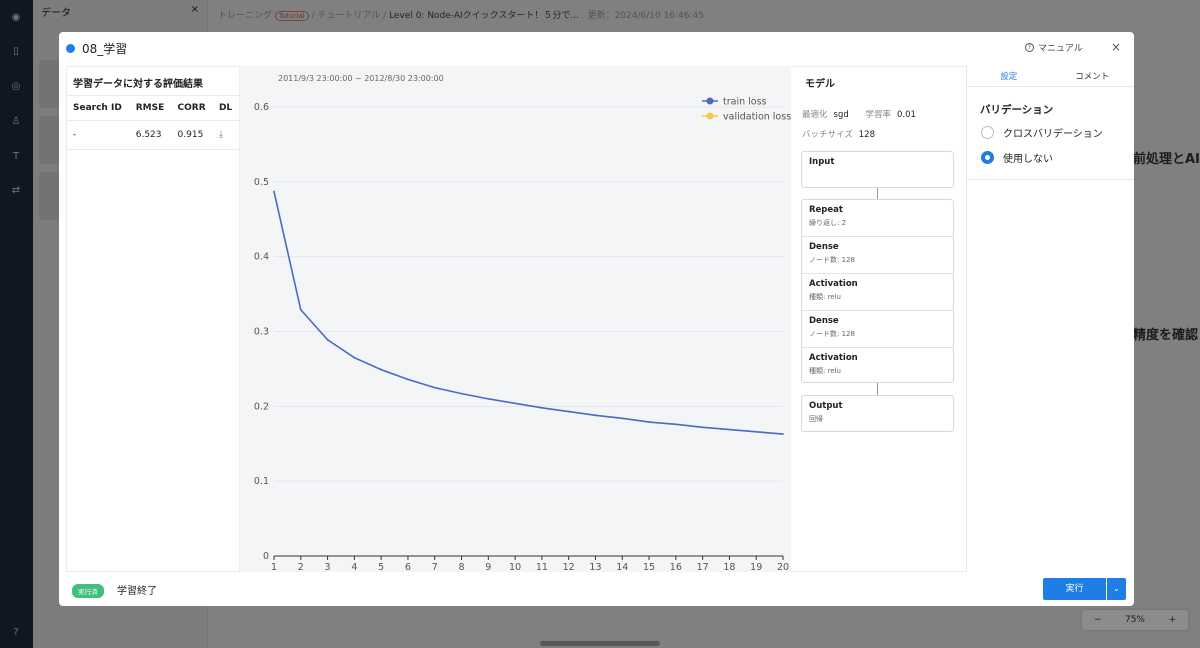 The height and width of the screenshot is (648, 1200). I want to click on optimizer-value: sgd, so click(841, 115).